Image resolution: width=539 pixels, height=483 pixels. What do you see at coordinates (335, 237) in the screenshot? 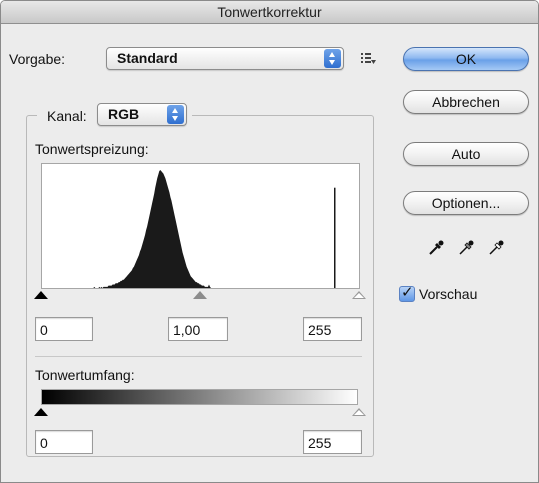
I see `histogram-spike` at bounding box center [335, 237].